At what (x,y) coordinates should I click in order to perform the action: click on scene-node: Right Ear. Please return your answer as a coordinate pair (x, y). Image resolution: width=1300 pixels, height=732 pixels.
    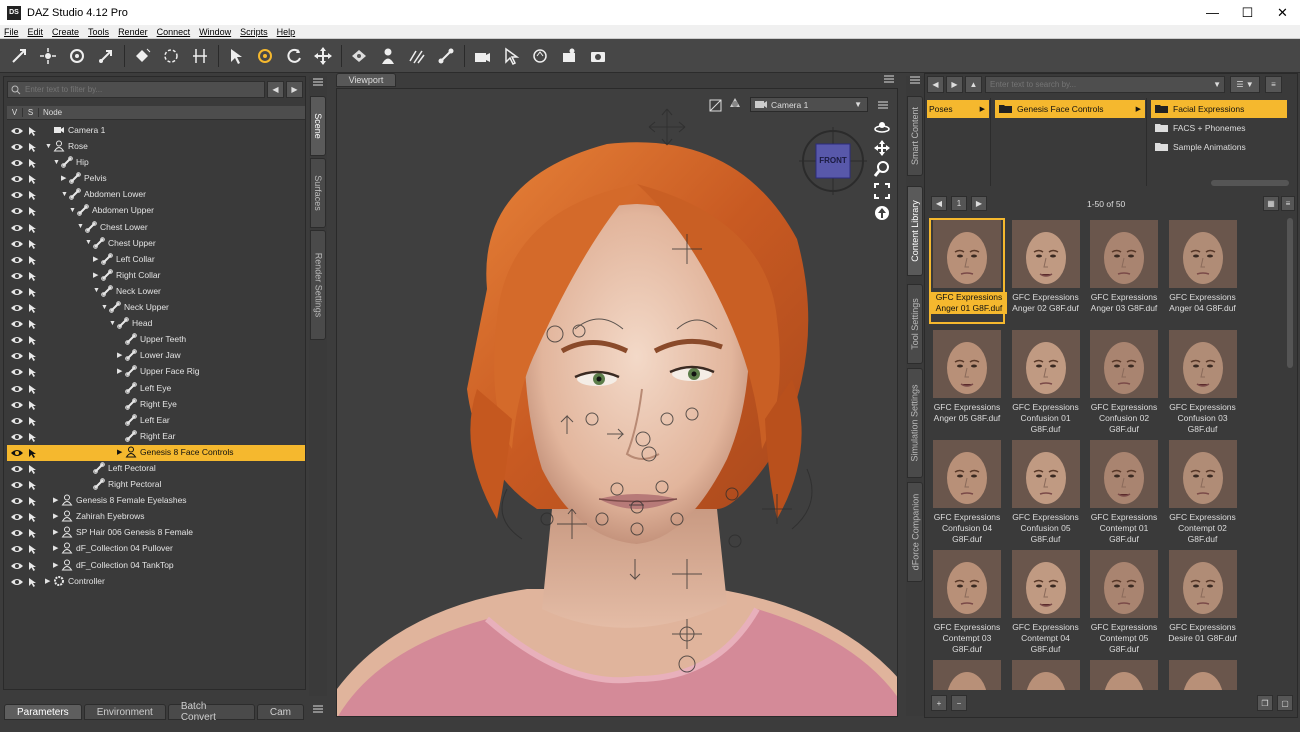
    Looking at the image, I should click on (156, 437).